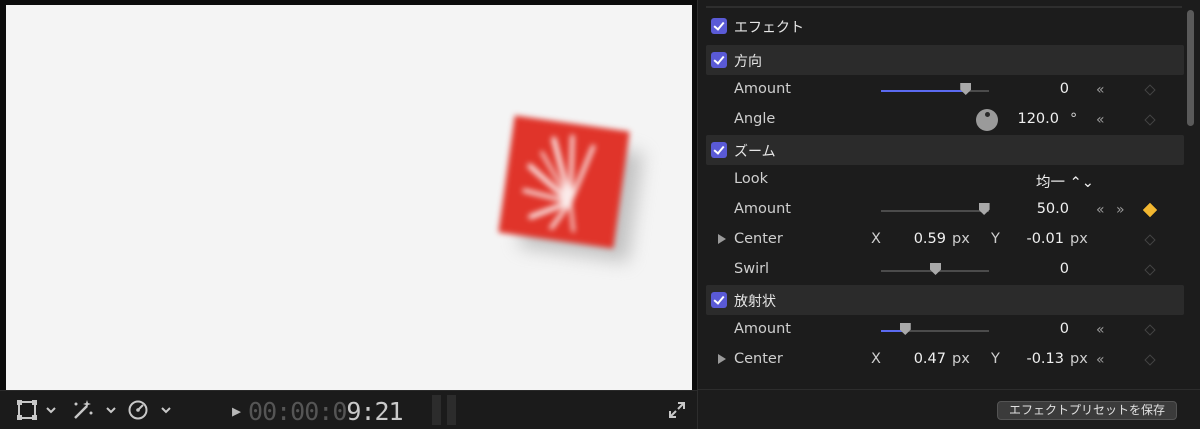 Image resolution: width=1200 pixels, height=429 pixels. Describe the element at coordinates (945, 150) in the screenshot. I see `group-zoom: ズーム` at that location.